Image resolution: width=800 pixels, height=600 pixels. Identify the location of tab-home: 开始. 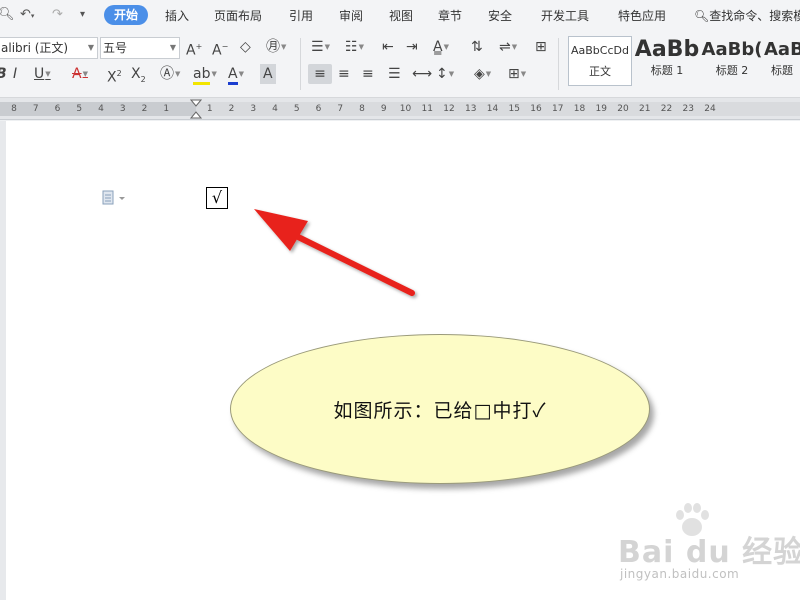
(126, 15).